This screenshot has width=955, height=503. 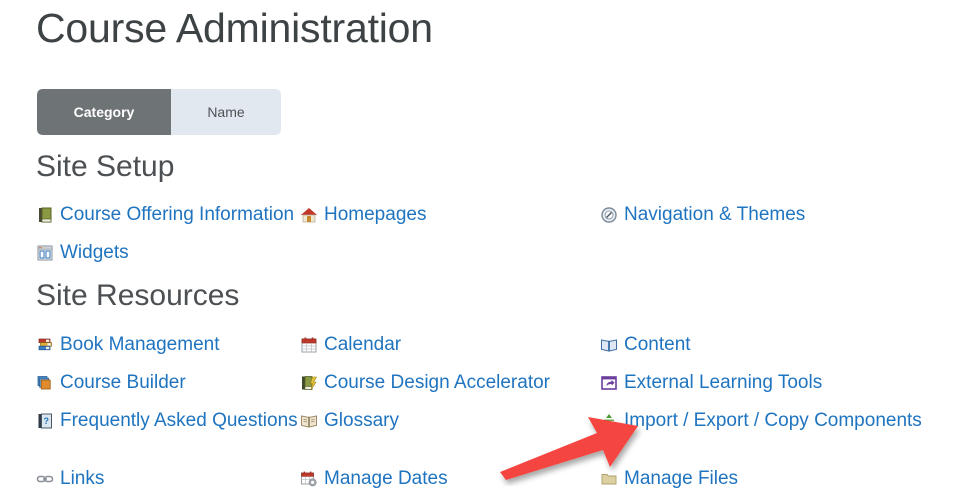 What do you see at coordinates (450, 420) in the screenshot?
I see `link-item-glossary: Glossary` at bounding box center [450, 420].